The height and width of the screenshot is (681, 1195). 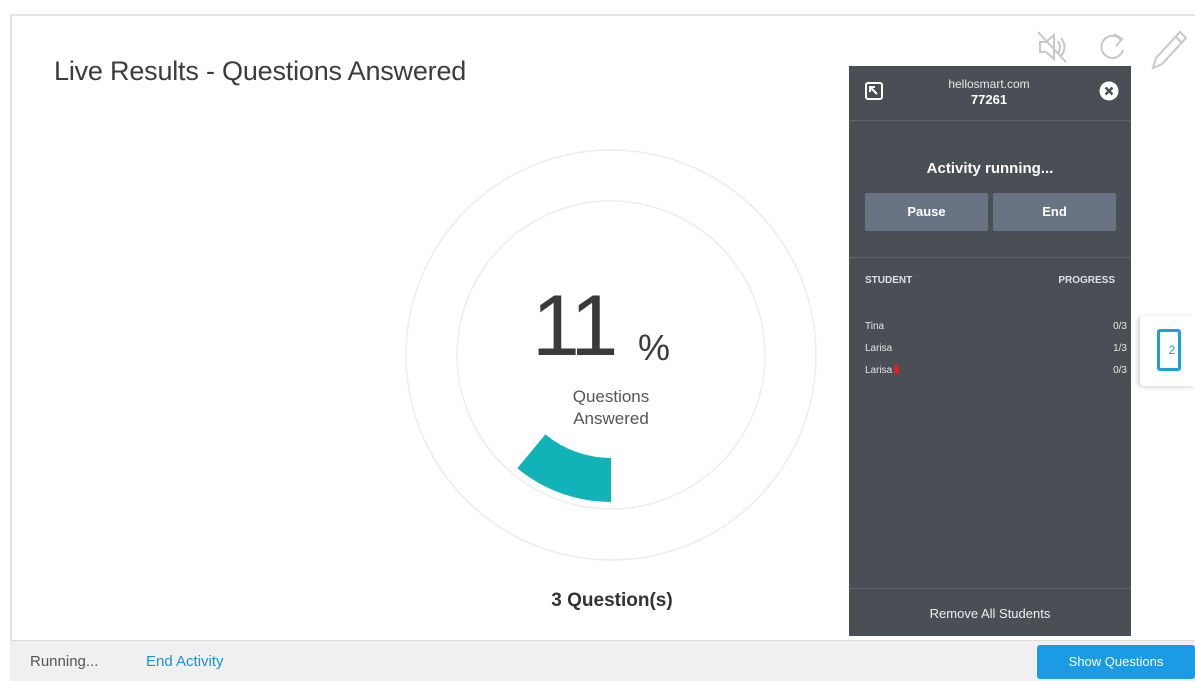 I want to click on progress-column-header: PROGRESS, so click(x=1086, y=280).